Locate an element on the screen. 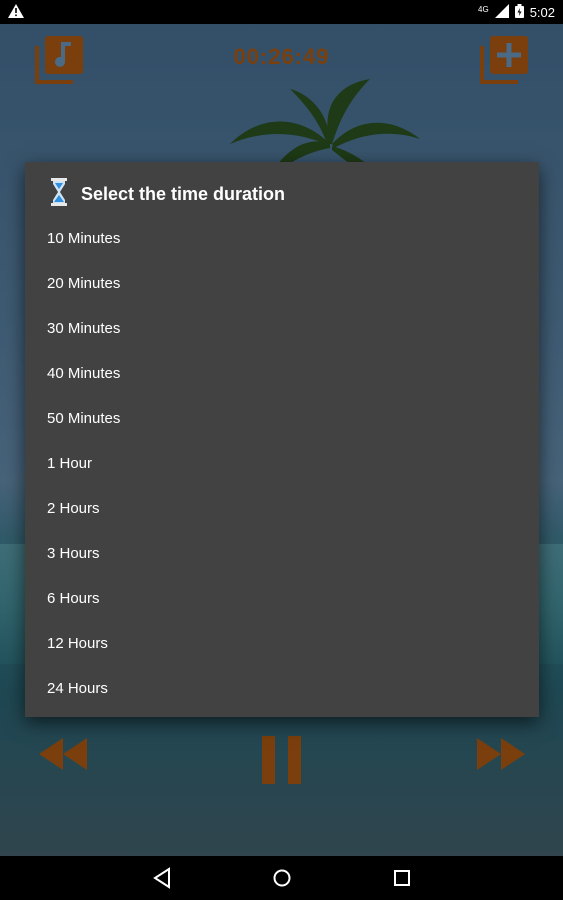 The image size is (563, 900). hourglass-icon is located at coordinates (59, 194).